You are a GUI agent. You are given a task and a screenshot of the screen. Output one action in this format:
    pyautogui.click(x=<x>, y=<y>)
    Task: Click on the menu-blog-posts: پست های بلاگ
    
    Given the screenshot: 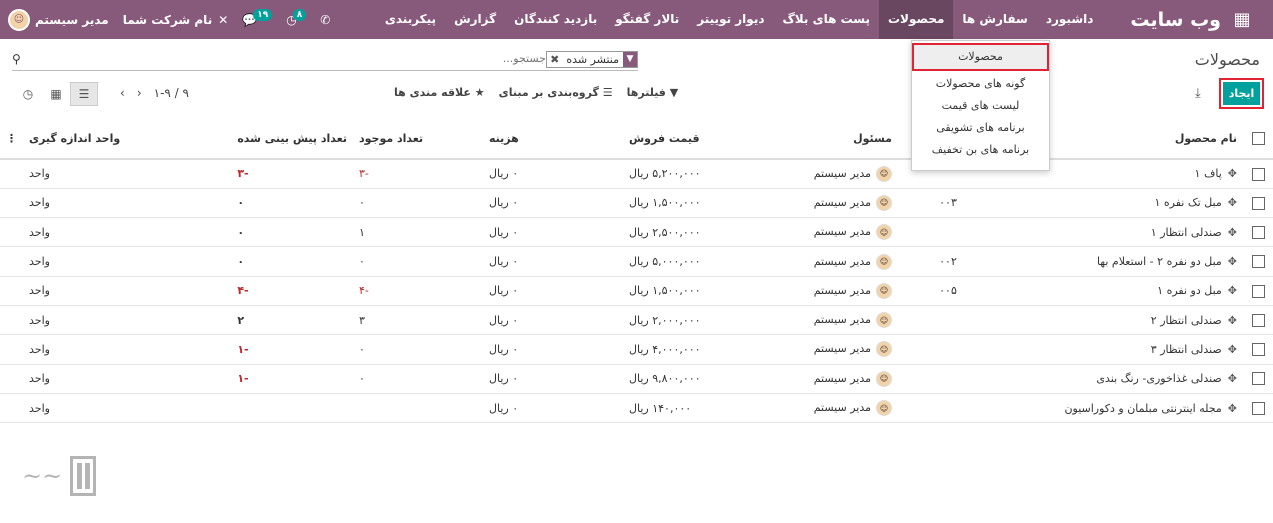 What is the action you would take?
    pyautogui.click(x=826, y=19)
    